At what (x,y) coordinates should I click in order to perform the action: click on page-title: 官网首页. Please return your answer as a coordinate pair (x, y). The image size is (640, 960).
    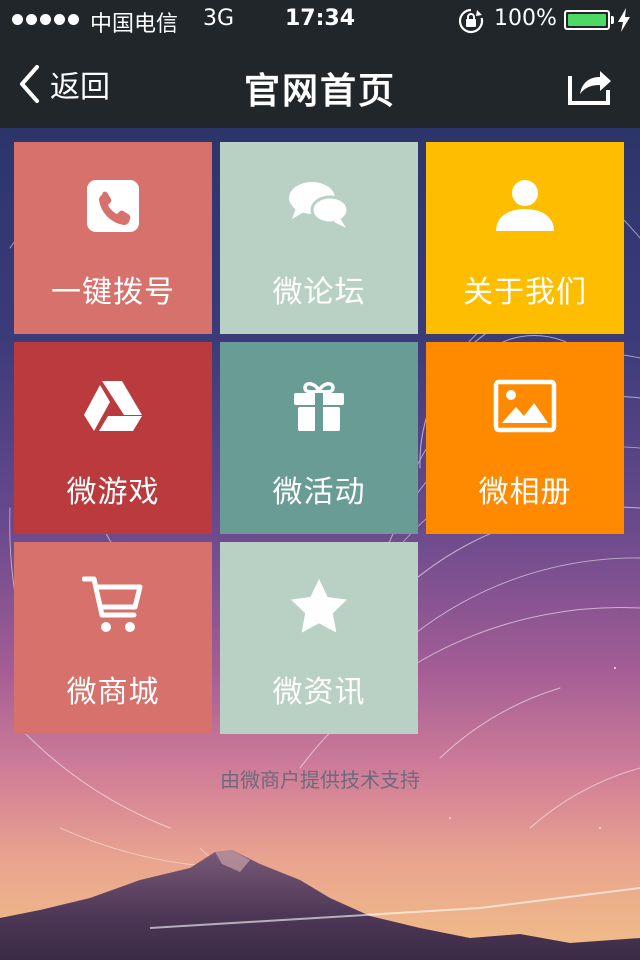
    Looking at the image, I should click on (319, 91).